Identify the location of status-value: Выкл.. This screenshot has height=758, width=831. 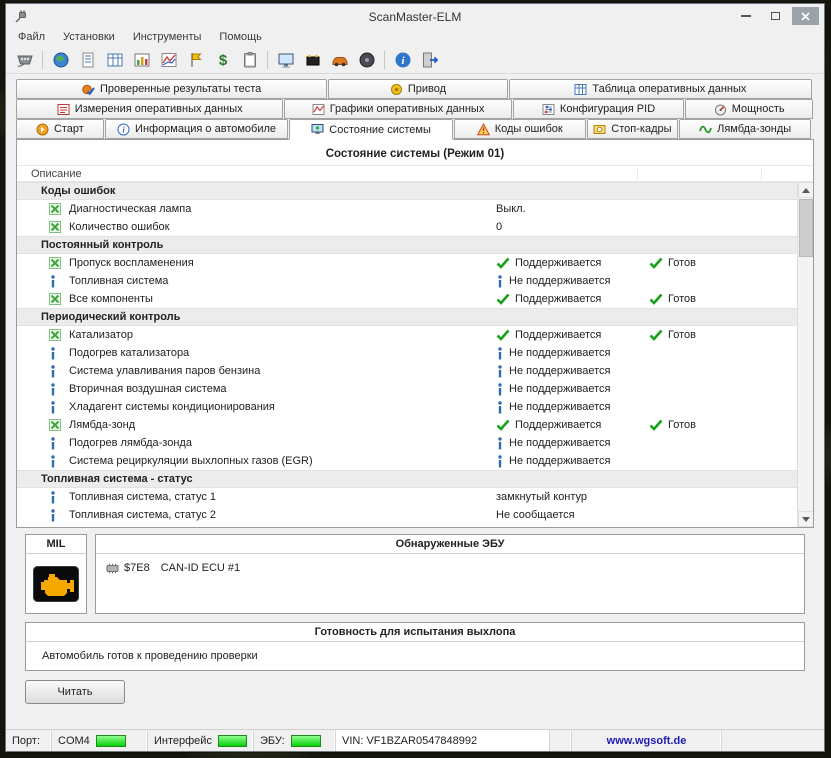
(572, 209).